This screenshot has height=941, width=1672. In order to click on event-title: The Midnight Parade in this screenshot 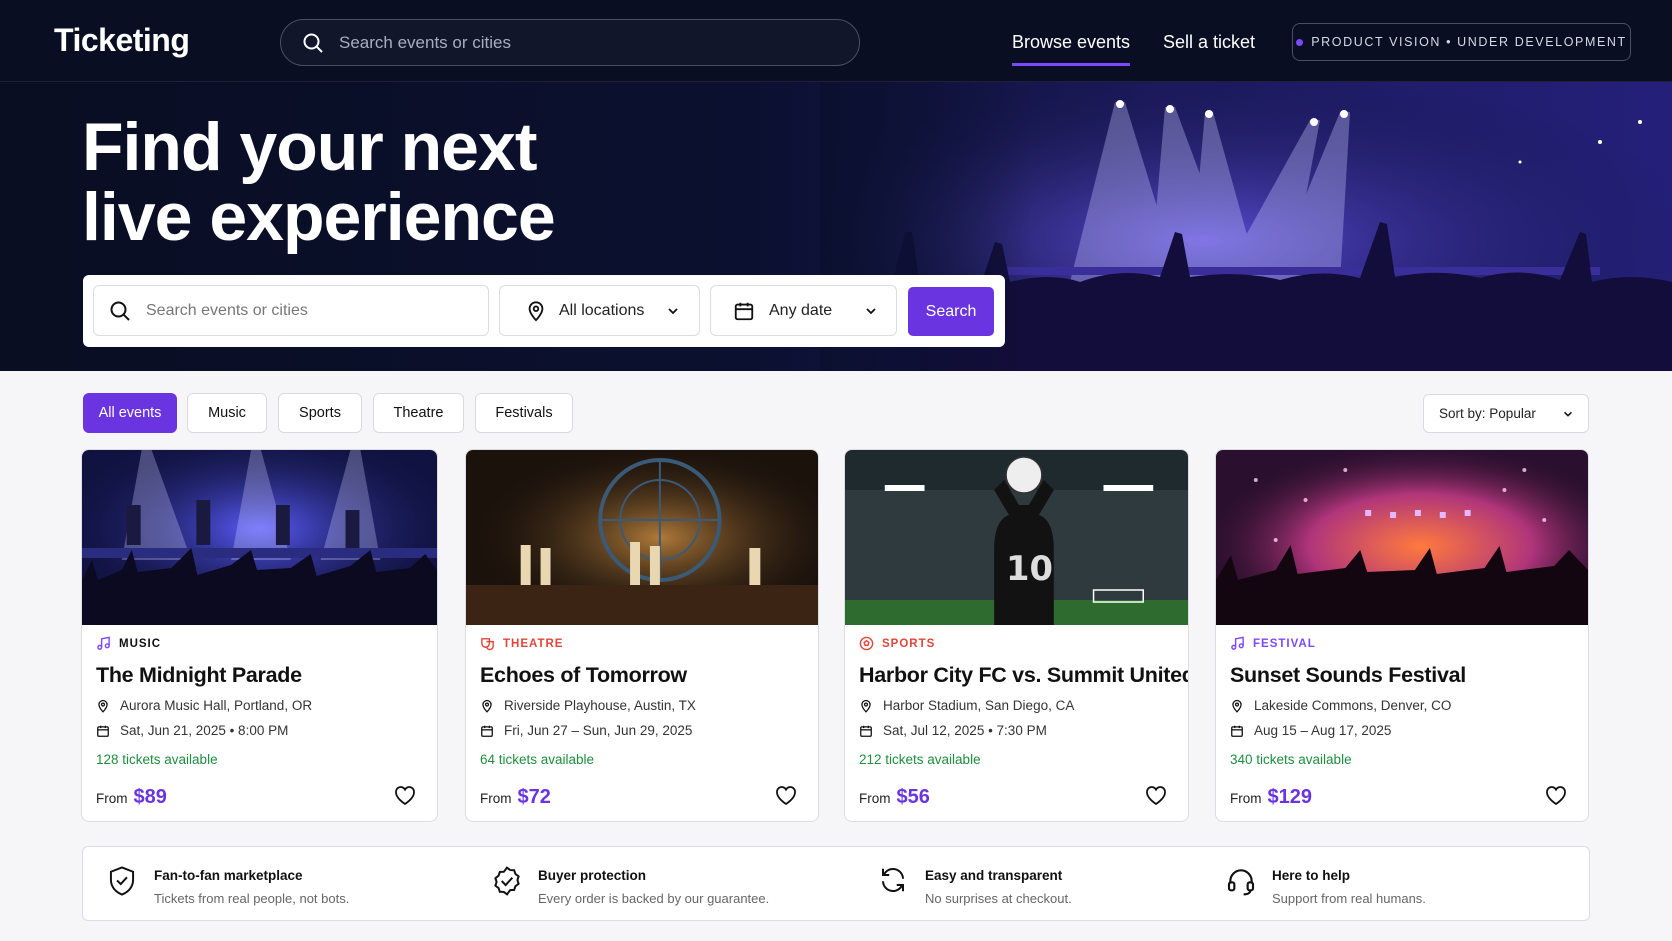, I will do `click(199, 675)`.